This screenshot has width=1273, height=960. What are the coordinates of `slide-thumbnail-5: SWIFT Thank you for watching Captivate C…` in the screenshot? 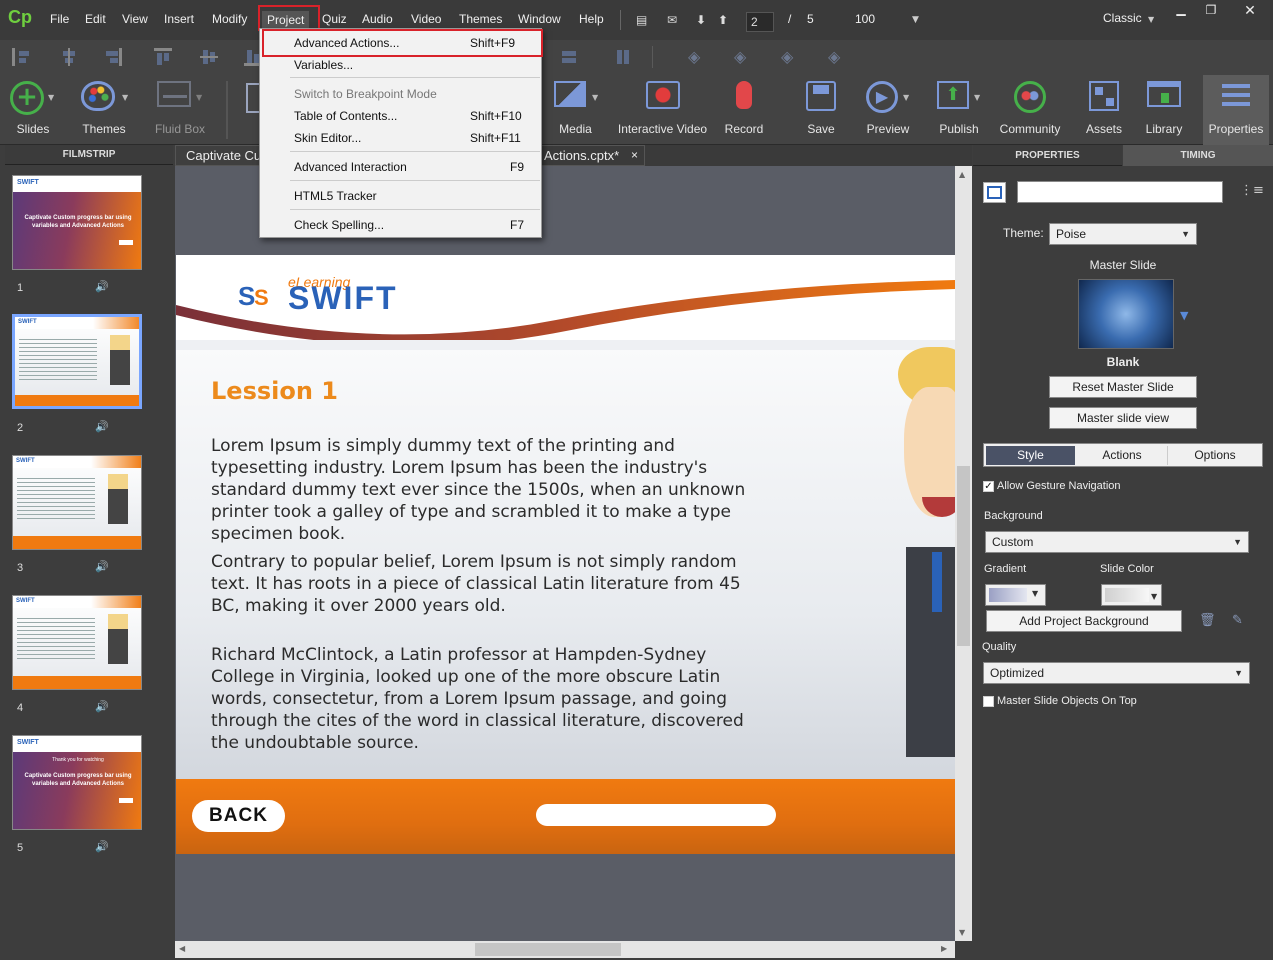 It's located at (77, 782).